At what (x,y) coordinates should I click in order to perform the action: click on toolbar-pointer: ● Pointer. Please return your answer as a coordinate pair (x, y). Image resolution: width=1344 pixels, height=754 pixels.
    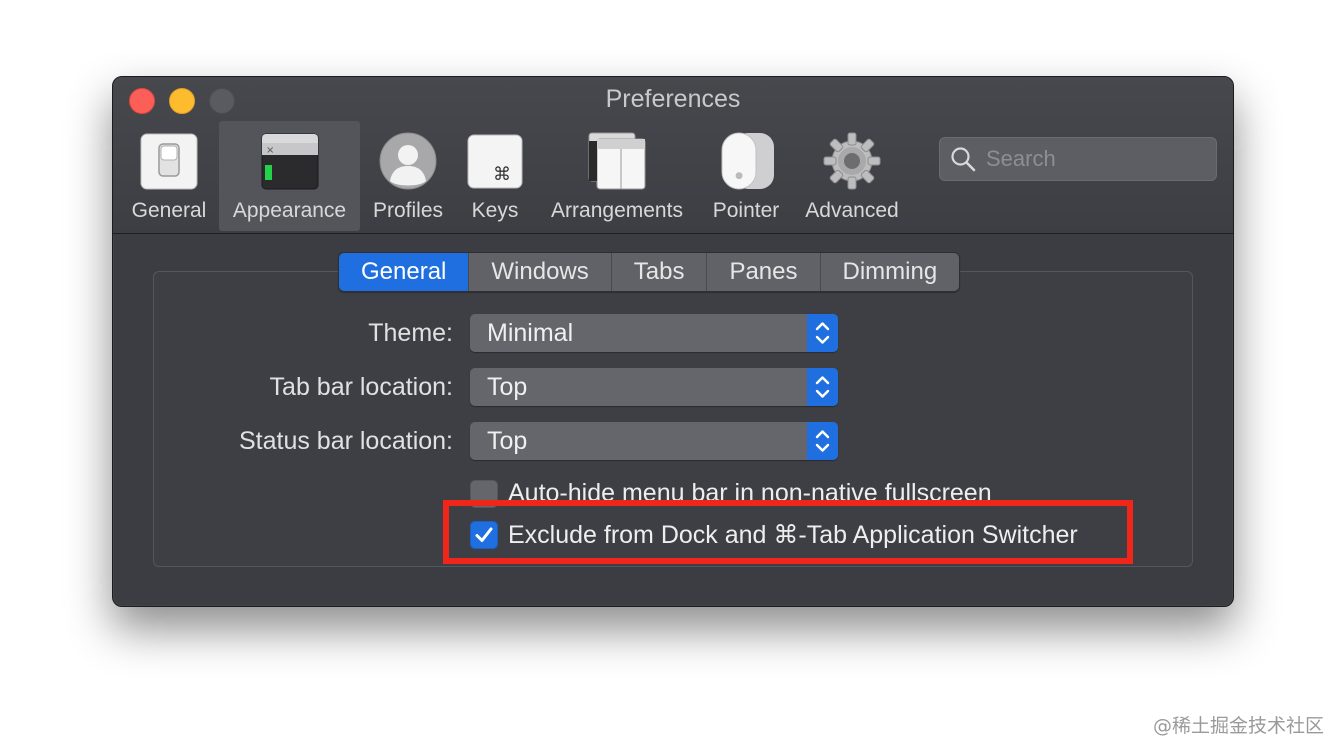
    Looking at the image, I should click on (746, 176).